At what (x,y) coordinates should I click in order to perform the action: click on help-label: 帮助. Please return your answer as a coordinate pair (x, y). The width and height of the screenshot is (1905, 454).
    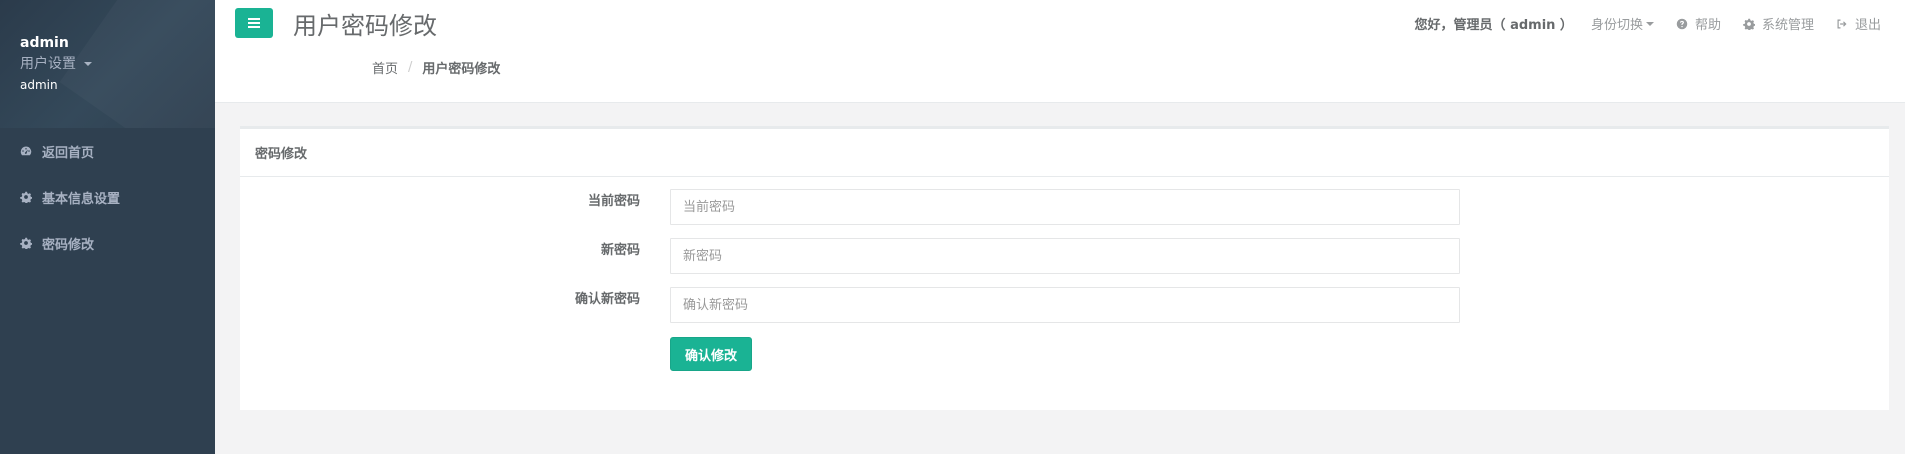
    Looking at the image, I should click on (1707, 25).